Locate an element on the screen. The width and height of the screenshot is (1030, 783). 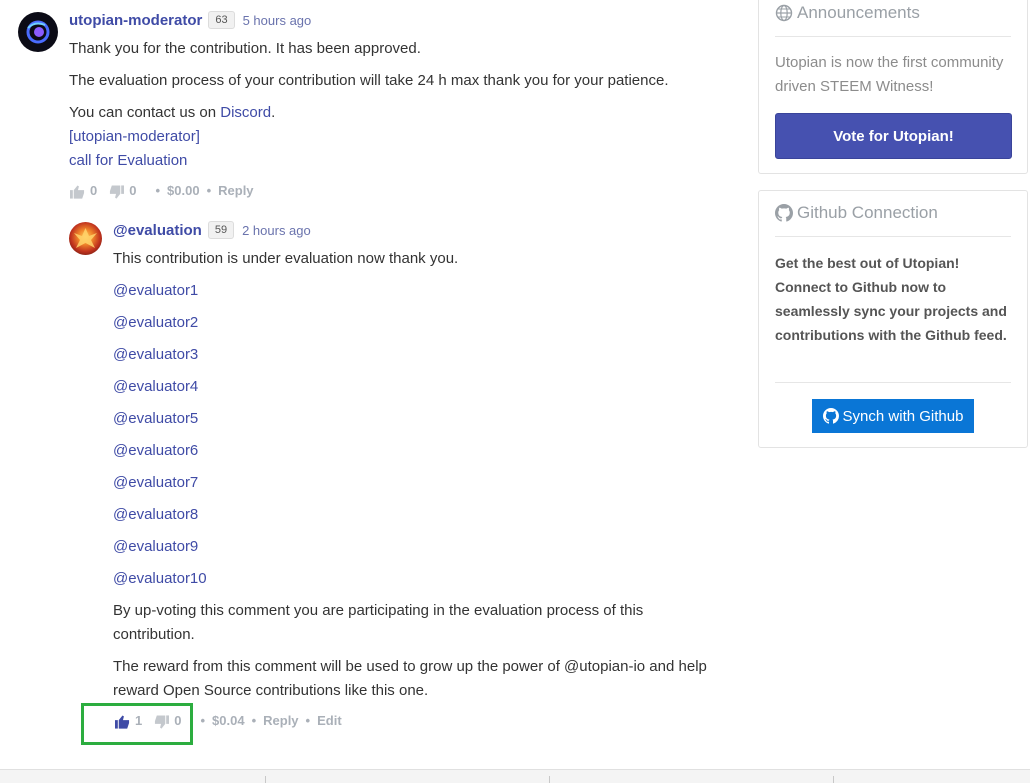
reputation-badge: 59 is located at coordinates (221, 230).